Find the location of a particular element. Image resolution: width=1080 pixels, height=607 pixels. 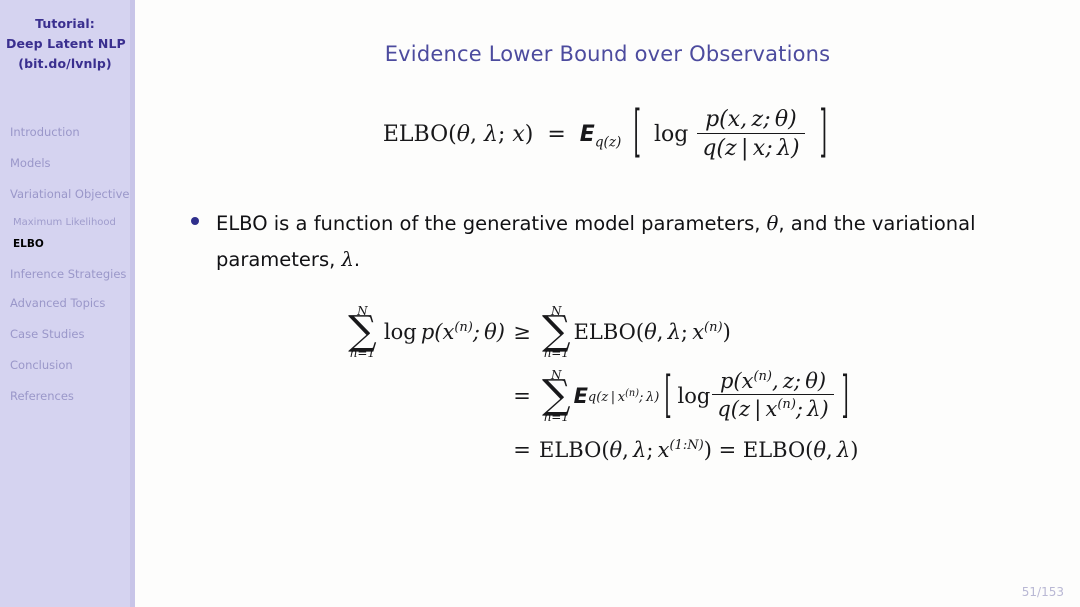

sidebar-item-models: Models is located at coordinates (65, 163).